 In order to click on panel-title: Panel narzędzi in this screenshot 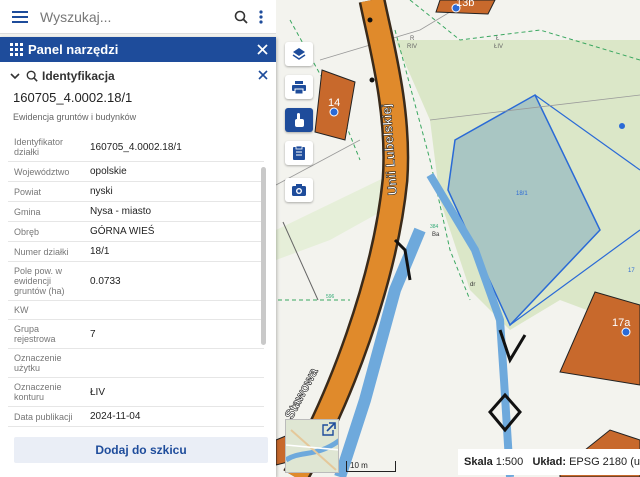, I will do `click(73, 49)`.